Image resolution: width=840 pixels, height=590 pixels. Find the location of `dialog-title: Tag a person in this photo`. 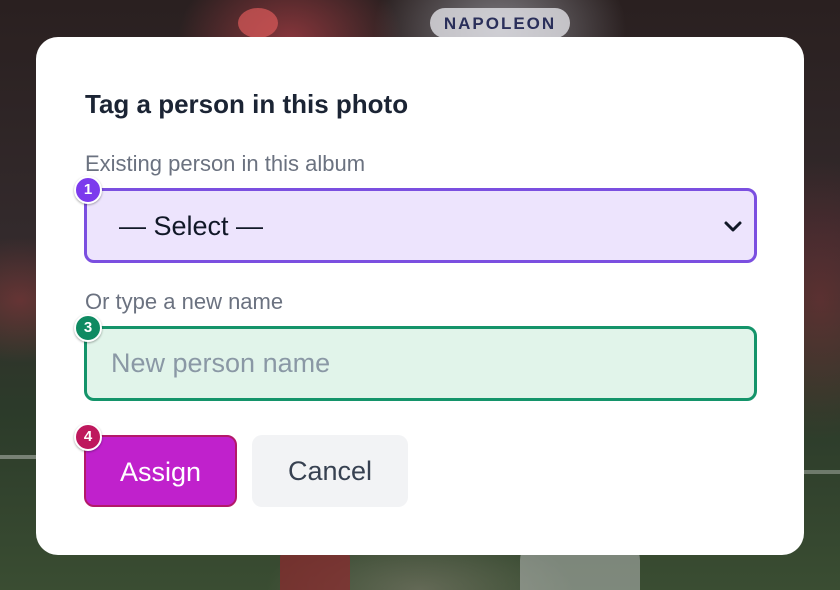

dialog-title: Tag a person in this photo is located at coordinates (247, 104).